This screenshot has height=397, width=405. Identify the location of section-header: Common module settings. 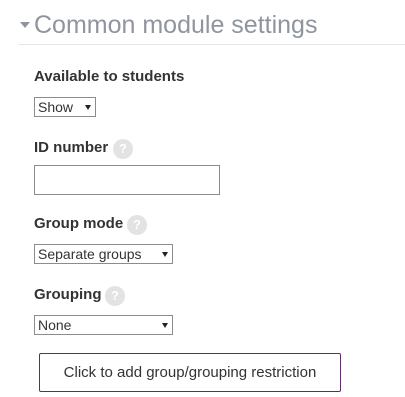
(211, 26).